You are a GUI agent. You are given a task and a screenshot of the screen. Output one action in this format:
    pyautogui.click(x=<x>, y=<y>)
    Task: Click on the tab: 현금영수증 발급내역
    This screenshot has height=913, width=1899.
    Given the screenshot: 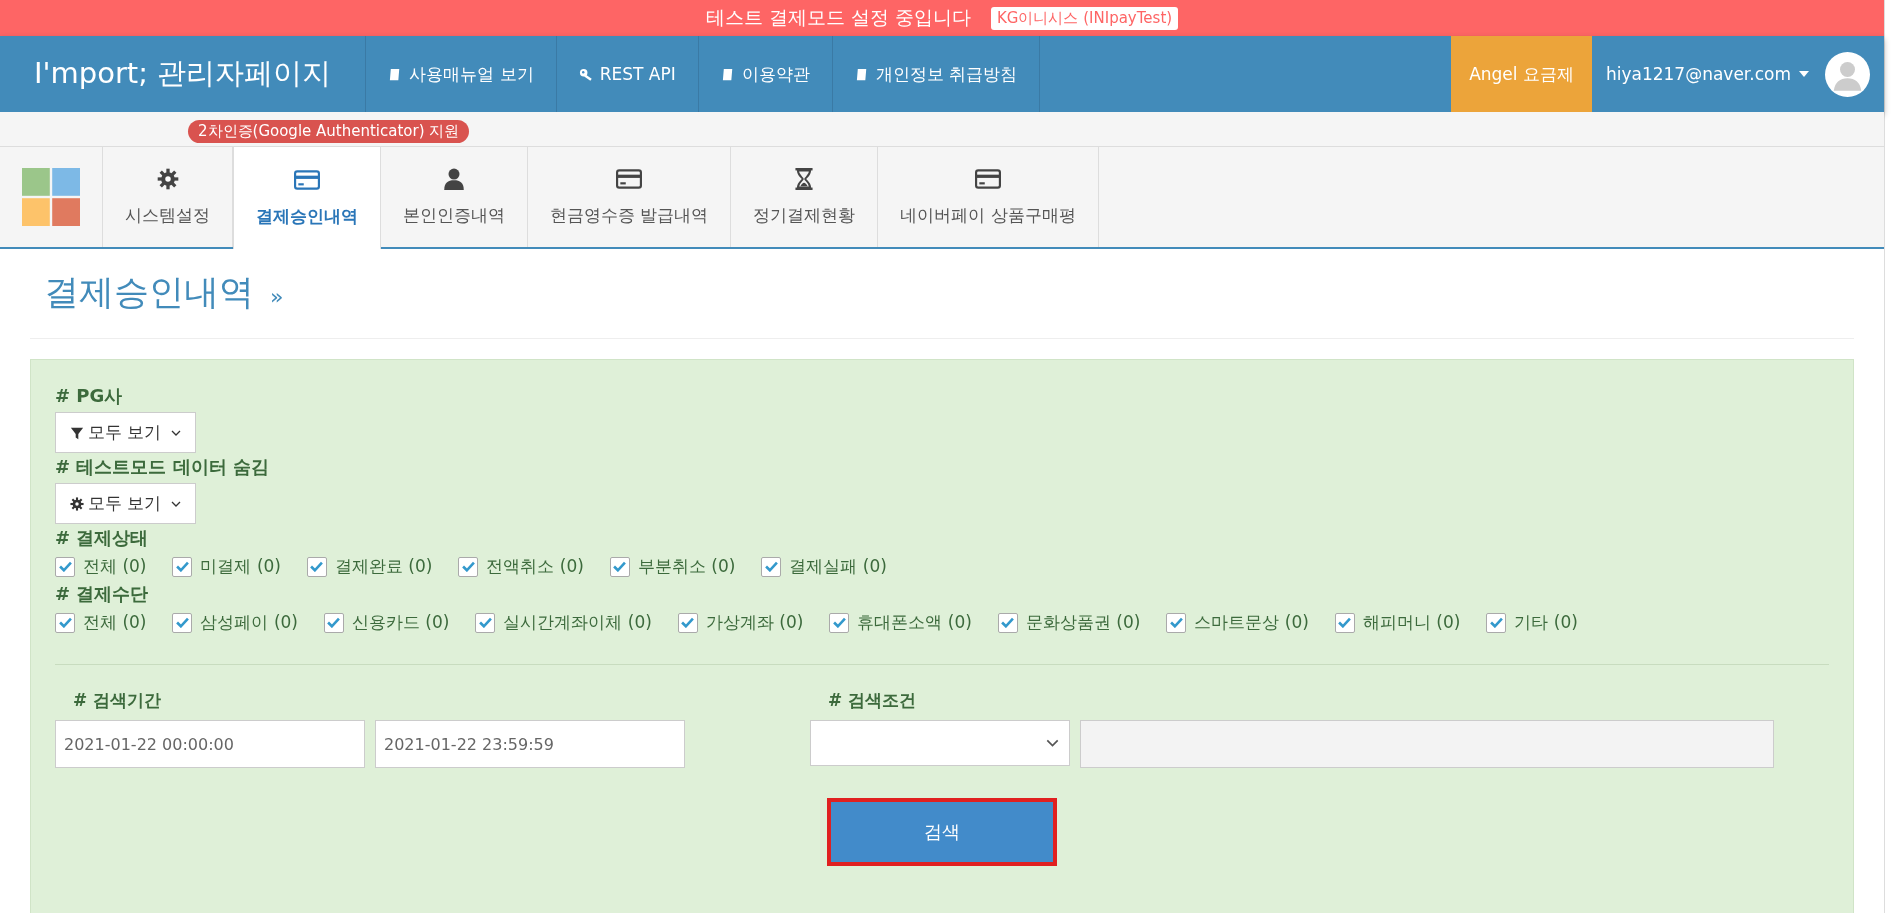 What is the action you would take?
    pyautogui.click(x=630, y=197)
    